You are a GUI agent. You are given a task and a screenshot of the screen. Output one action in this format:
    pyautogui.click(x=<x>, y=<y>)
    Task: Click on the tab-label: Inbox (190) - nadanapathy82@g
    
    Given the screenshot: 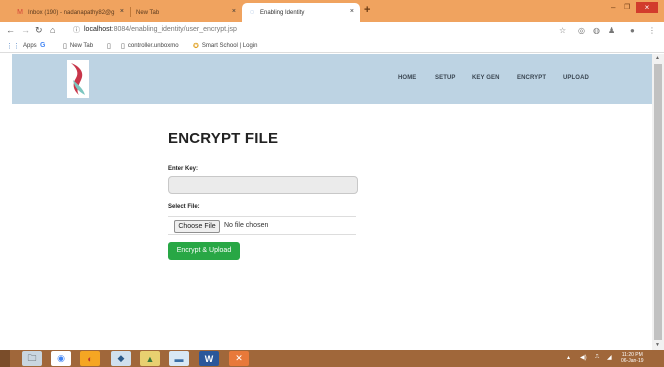 What is the action you would take?
    pyautogui.click(x=71, y=12)
    